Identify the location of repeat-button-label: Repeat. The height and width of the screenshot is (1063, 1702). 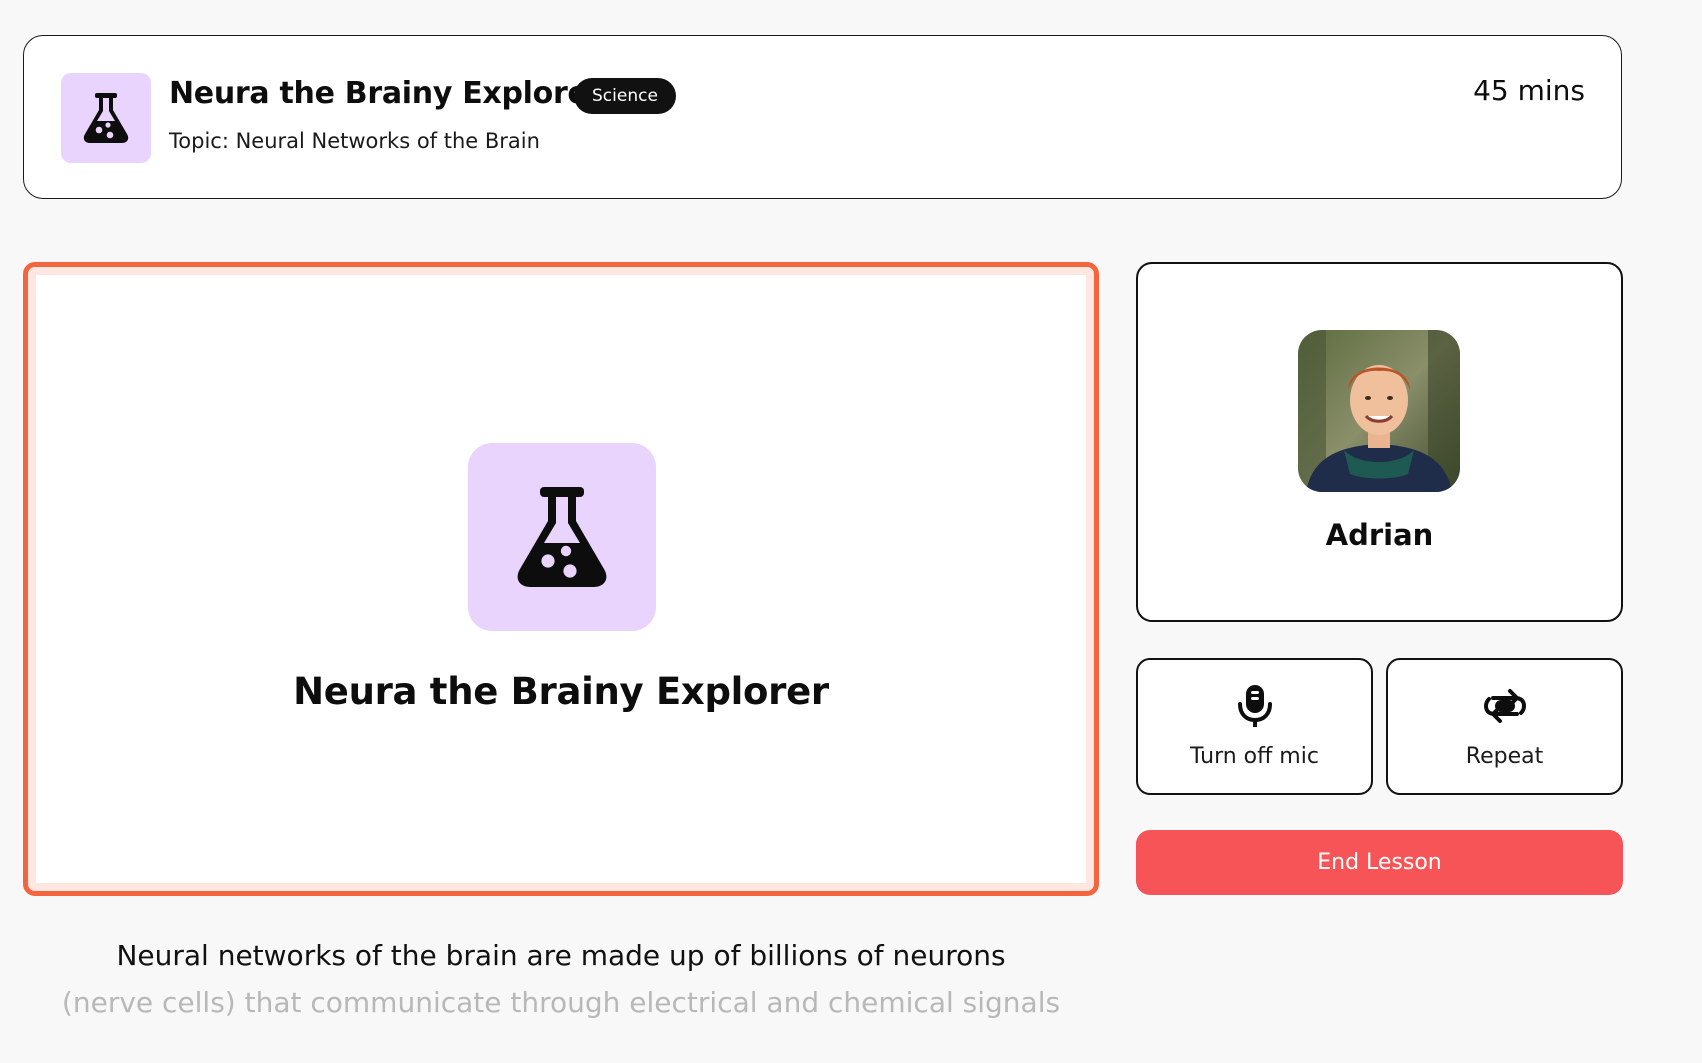
(1504, 756).